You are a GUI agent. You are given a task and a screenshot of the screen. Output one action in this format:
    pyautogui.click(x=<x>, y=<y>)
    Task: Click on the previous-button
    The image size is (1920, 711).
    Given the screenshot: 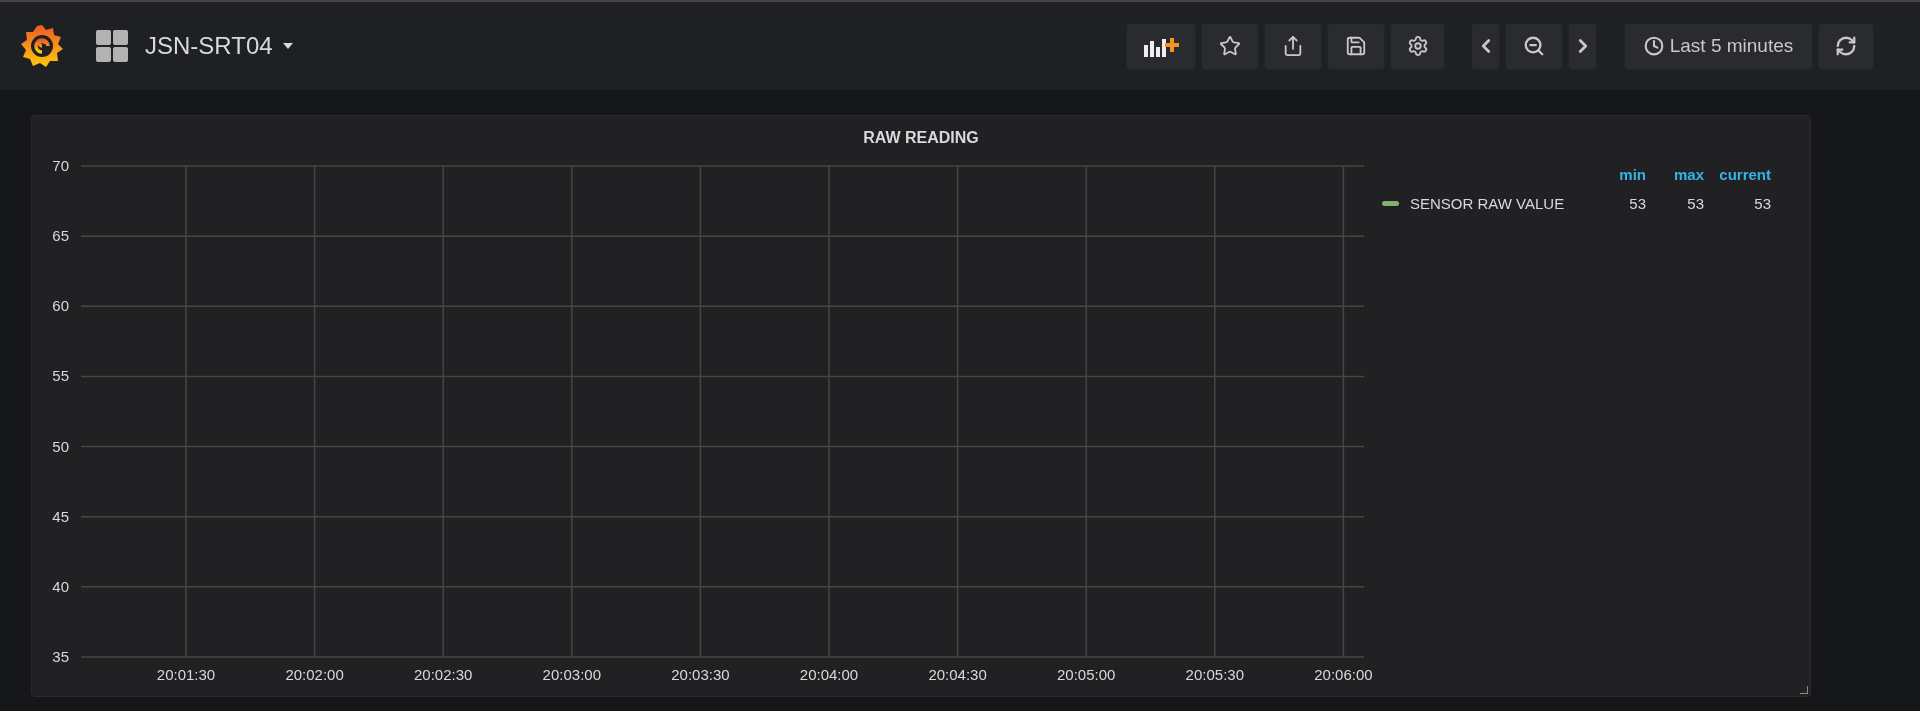 What is the action you would take?
    pyautogui.click(x=1485, y=46)
    